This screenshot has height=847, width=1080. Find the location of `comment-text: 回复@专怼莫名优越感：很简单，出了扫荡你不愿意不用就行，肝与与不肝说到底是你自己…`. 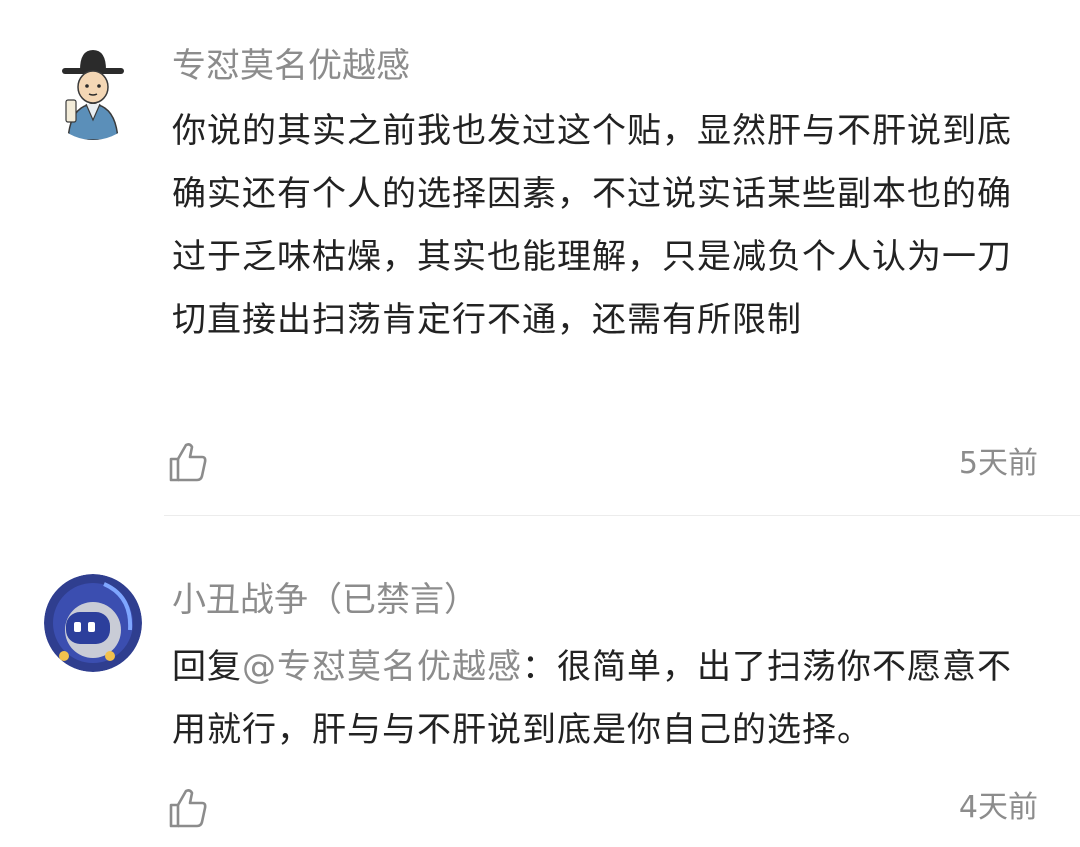

comment-text: 回复@专怼莫名优越感：很简单，出了扫荡你不愿意不用就行，肝与与不肝说到底是你自己… is located at coordinates (602, 699).